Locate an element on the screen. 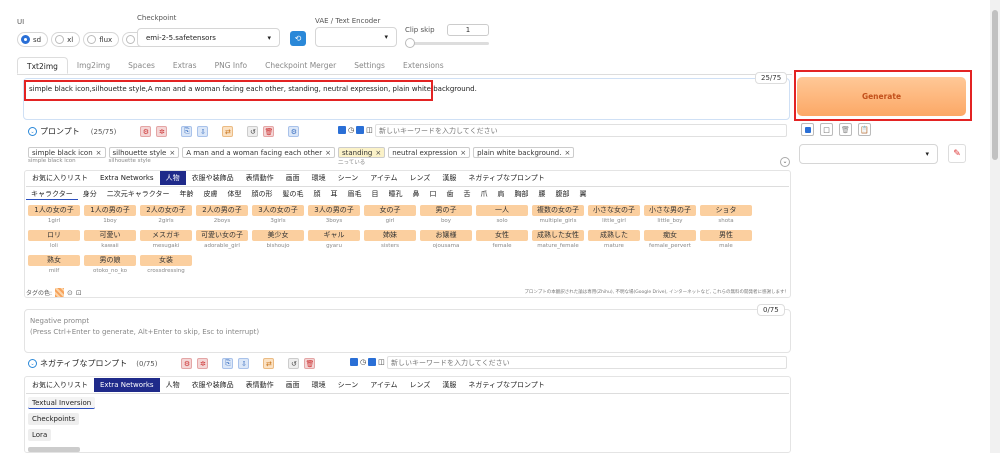  subcategory-tab: 舌 is located at coordinates (466, 194).